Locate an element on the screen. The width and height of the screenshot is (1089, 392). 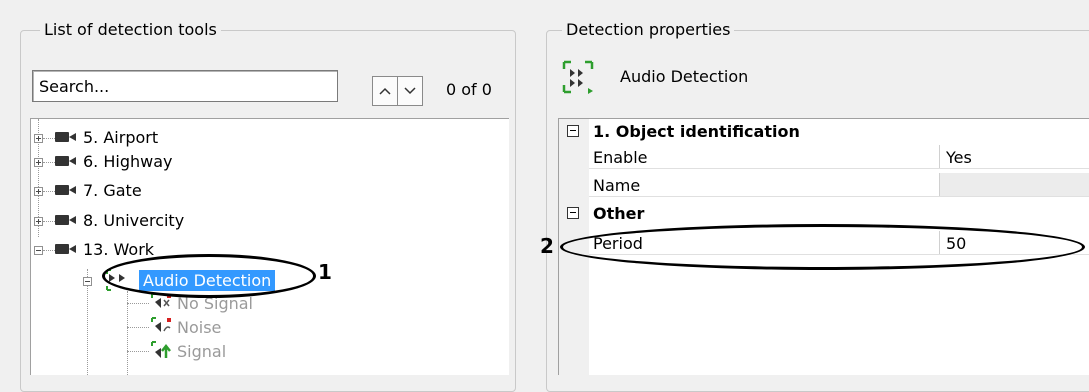
audio-detection-icon is located at coordinates (578, 77).